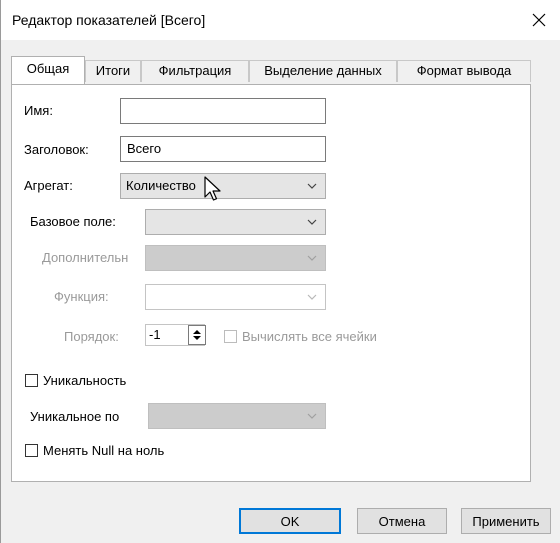 This screenshot has height=543, width=560. I want to click on spinner-arrows-icon, so click(197, 335).